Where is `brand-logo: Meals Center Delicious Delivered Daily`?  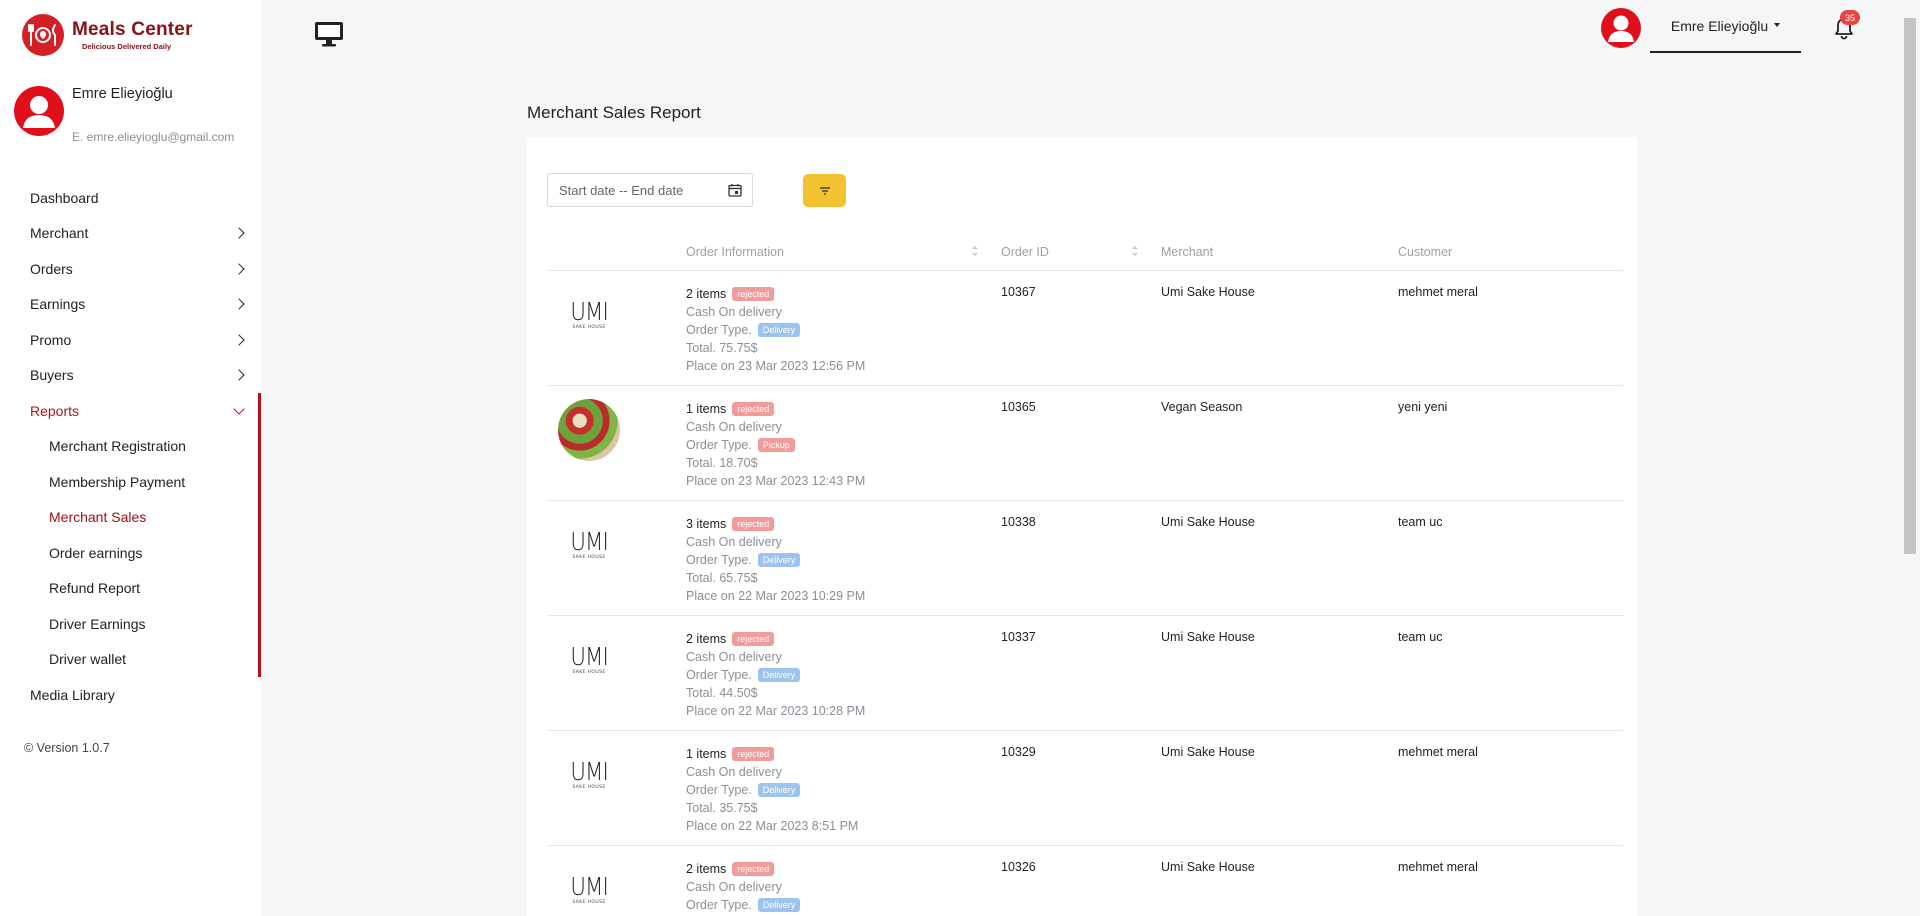 brand-logo: Meals Center Delicious Delivered Daily is located at coordinates (107, 35).